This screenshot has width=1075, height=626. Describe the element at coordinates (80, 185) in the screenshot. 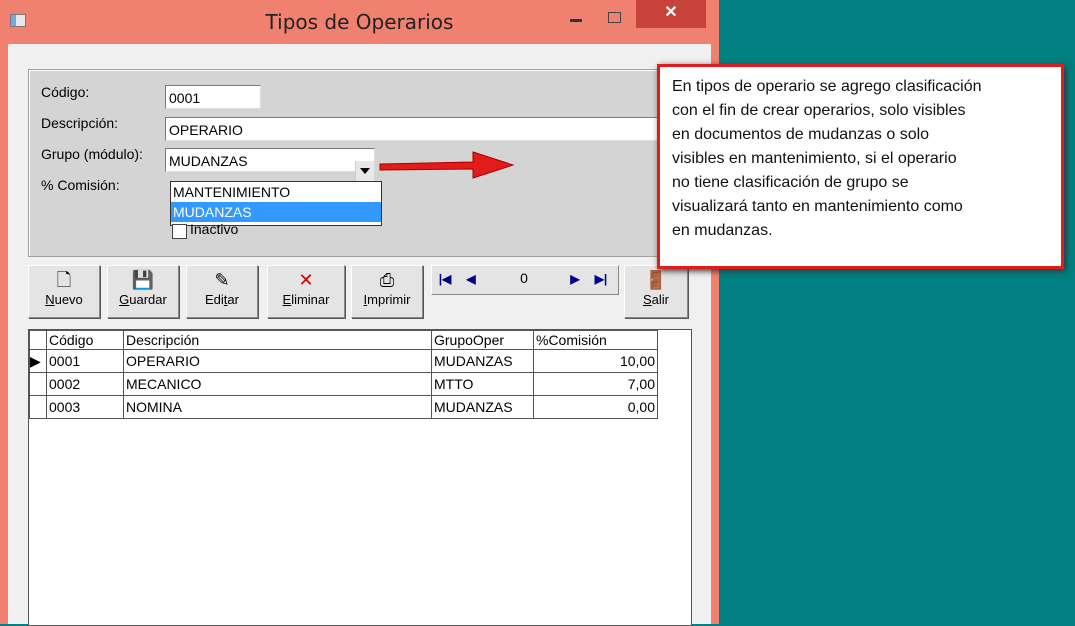

I see `comision-label: % Comisión:` at that location.